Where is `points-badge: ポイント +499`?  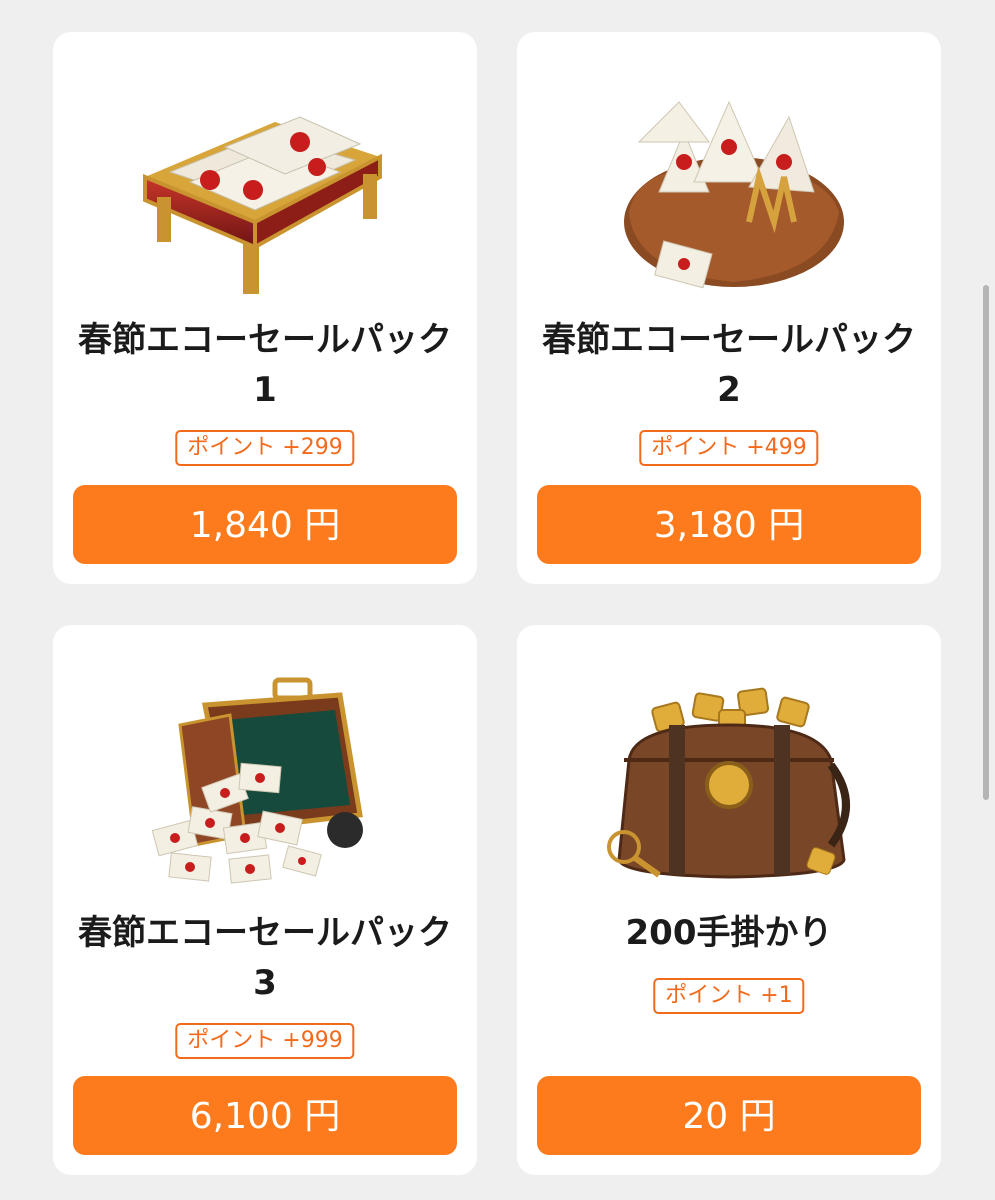
points-badge: ポイント +499 is located at coordinates (729, 448).